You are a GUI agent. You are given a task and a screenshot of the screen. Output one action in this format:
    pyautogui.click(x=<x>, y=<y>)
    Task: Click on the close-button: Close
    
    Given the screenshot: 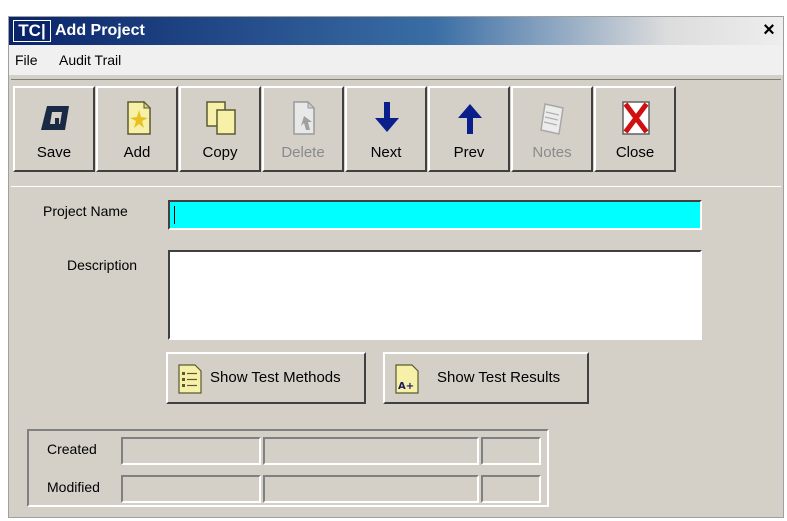 What is the action you would take?
    pyautogui.click(x=635, y=129)
    